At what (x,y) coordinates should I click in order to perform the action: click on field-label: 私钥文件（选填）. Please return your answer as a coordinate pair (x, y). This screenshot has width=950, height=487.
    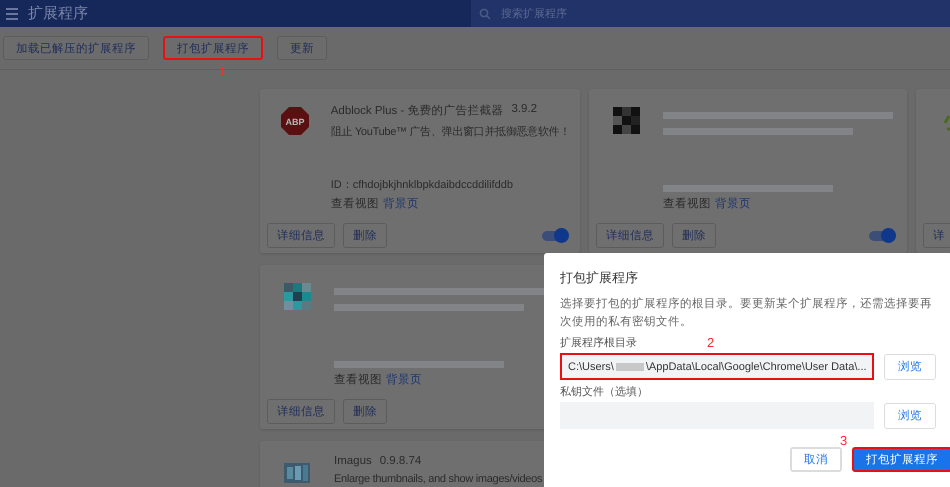
    Looking at the image, I should click on (604, 391).